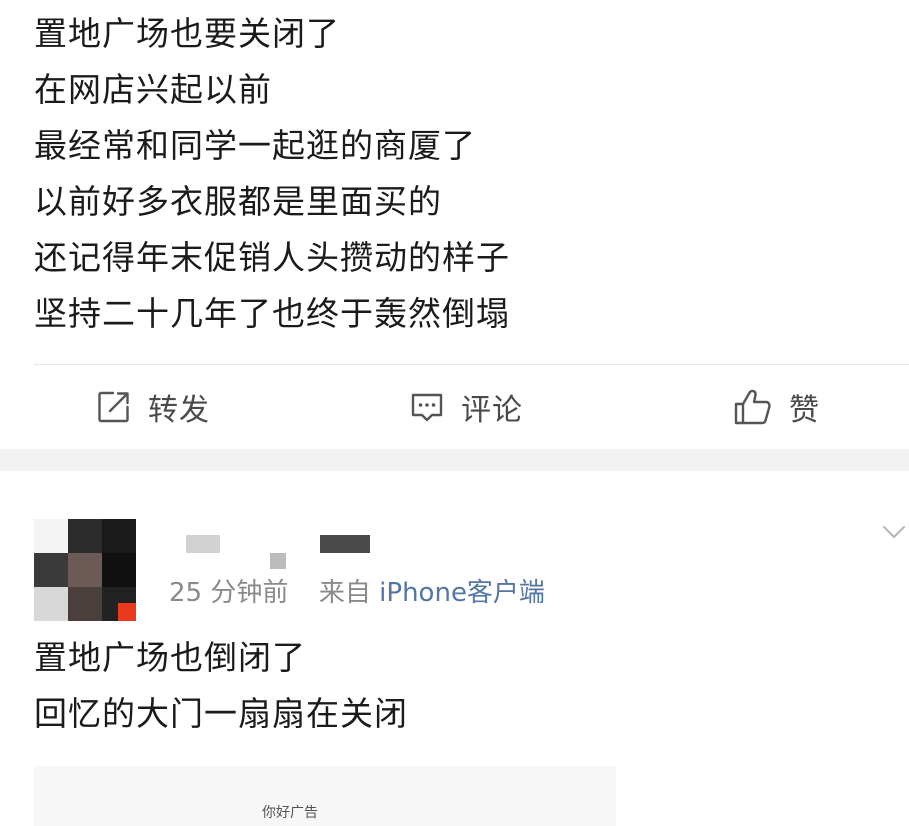 This screenshot has width=909, height=826. I want to click on post-text-line: 置地广场也要关闭了, so click(187, 33).